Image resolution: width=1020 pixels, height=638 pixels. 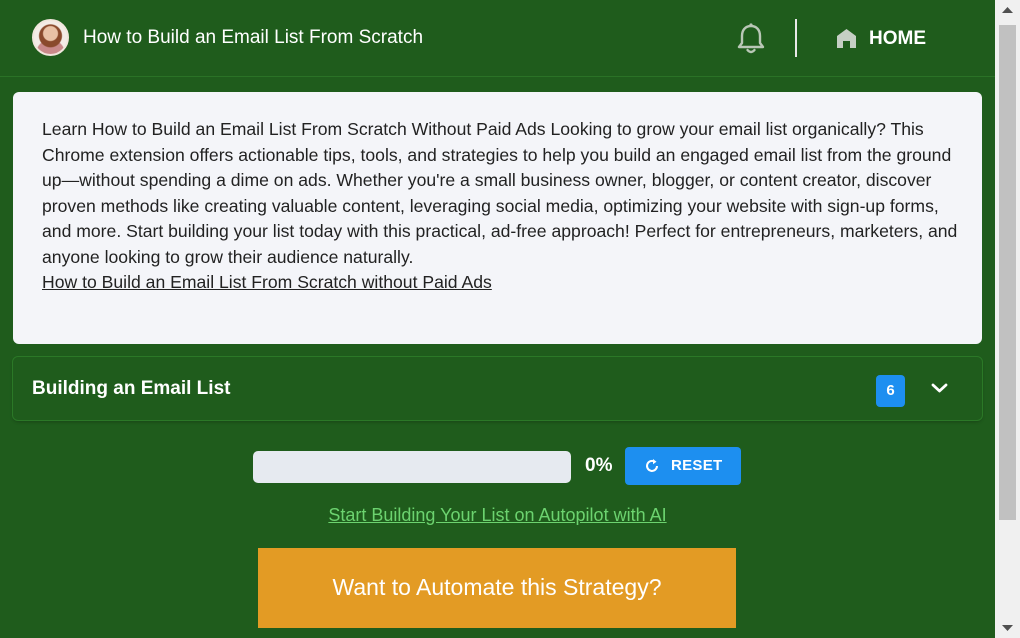 What do you see at coordinates (796, 38) in the screenshot?
I see `header-divider` at bounding box center [796, 38].